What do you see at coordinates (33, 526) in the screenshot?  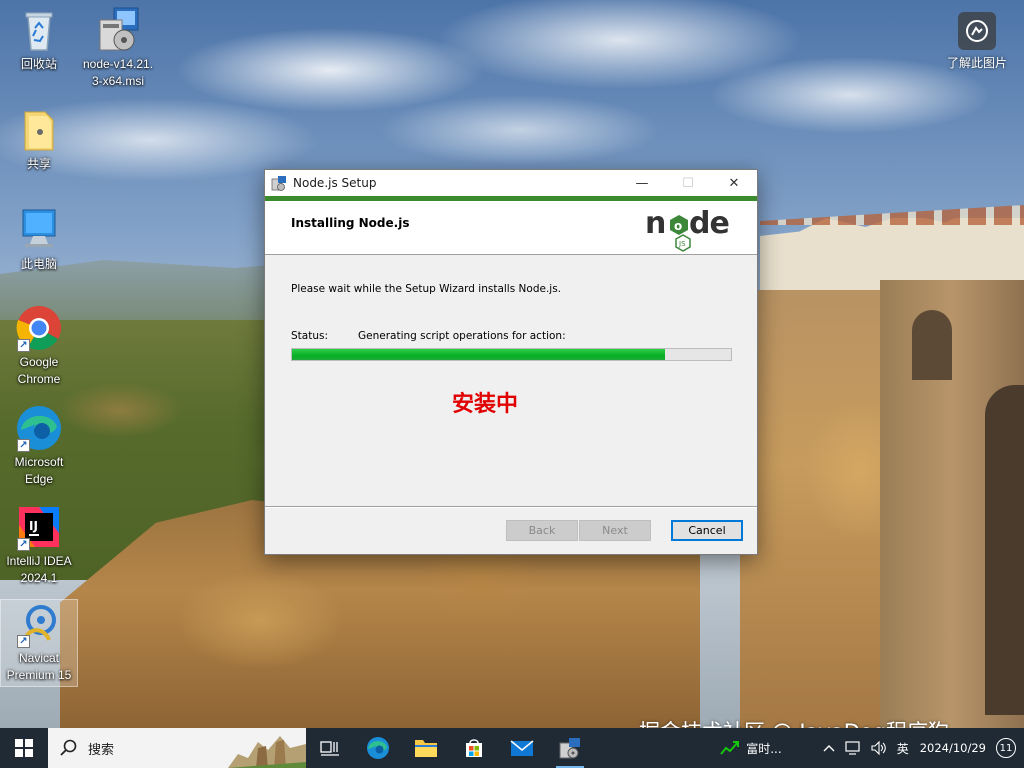 I see `svg-text: IJ` at bounding box center [33, 526].